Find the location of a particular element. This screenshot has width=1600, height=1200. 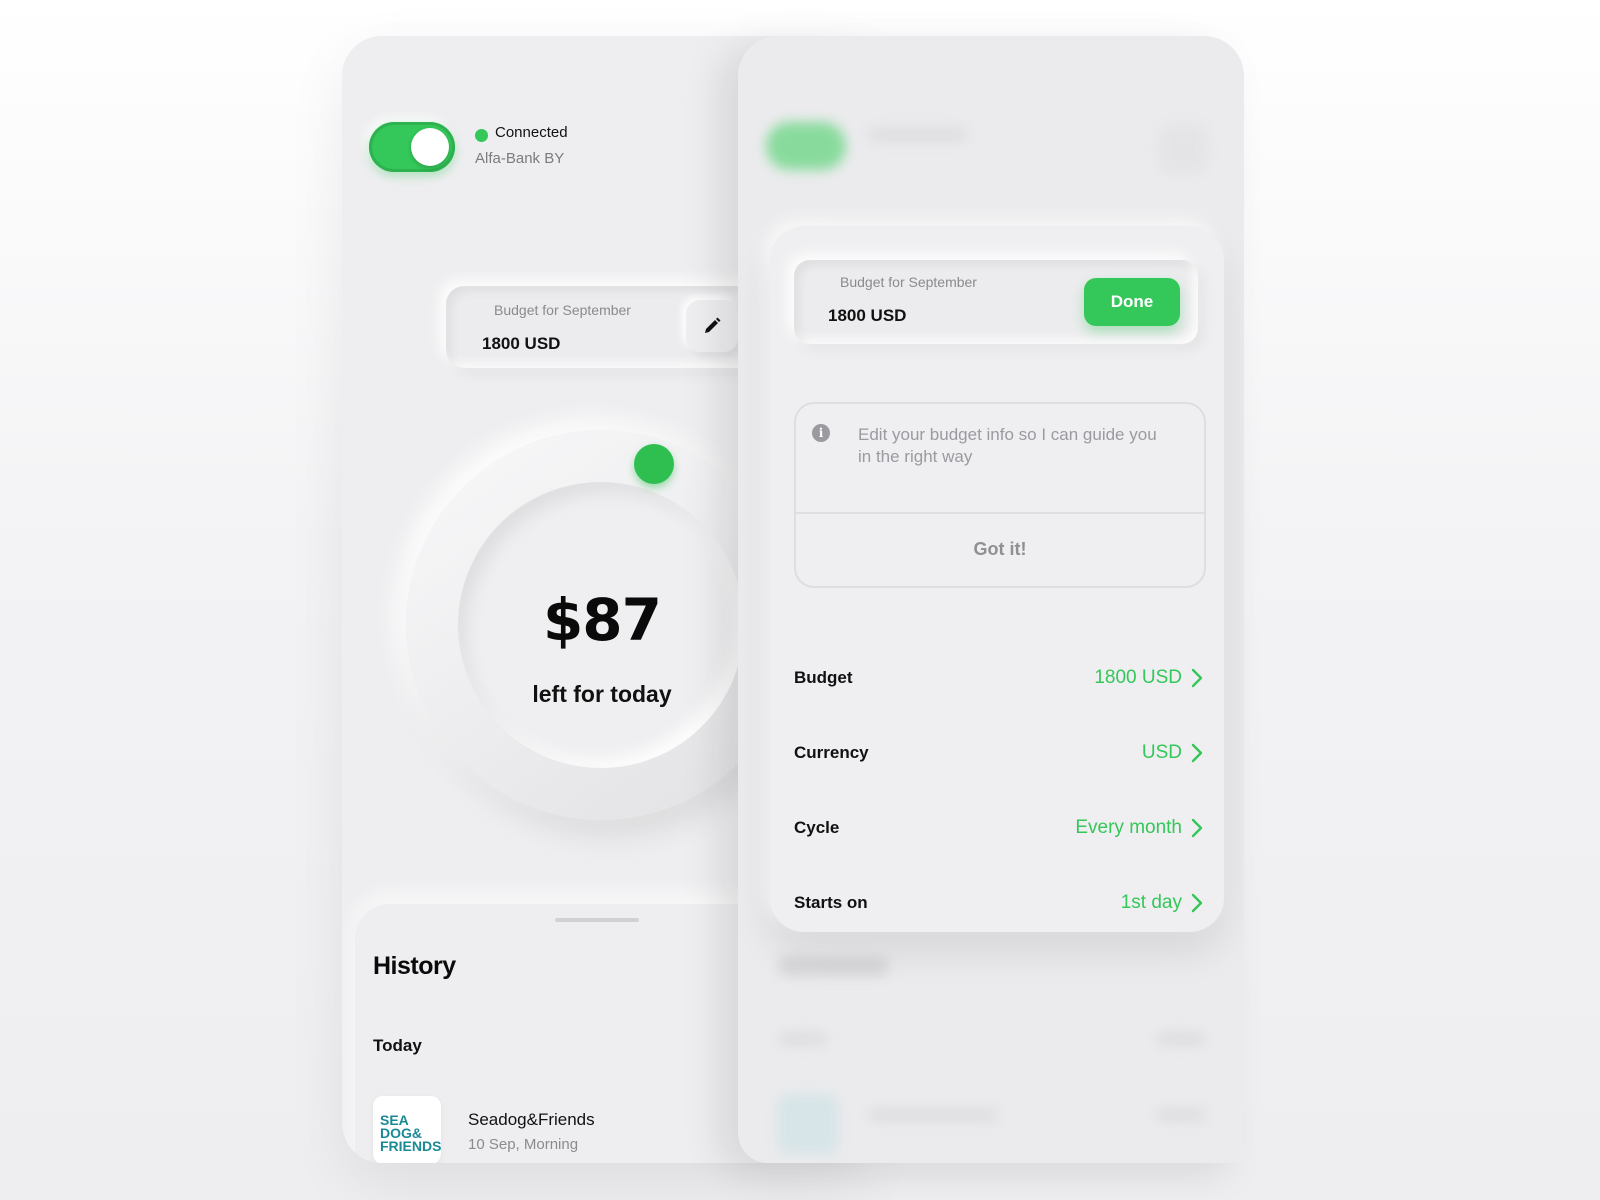

connection-status: Connected is located at coordinates (531, 132).